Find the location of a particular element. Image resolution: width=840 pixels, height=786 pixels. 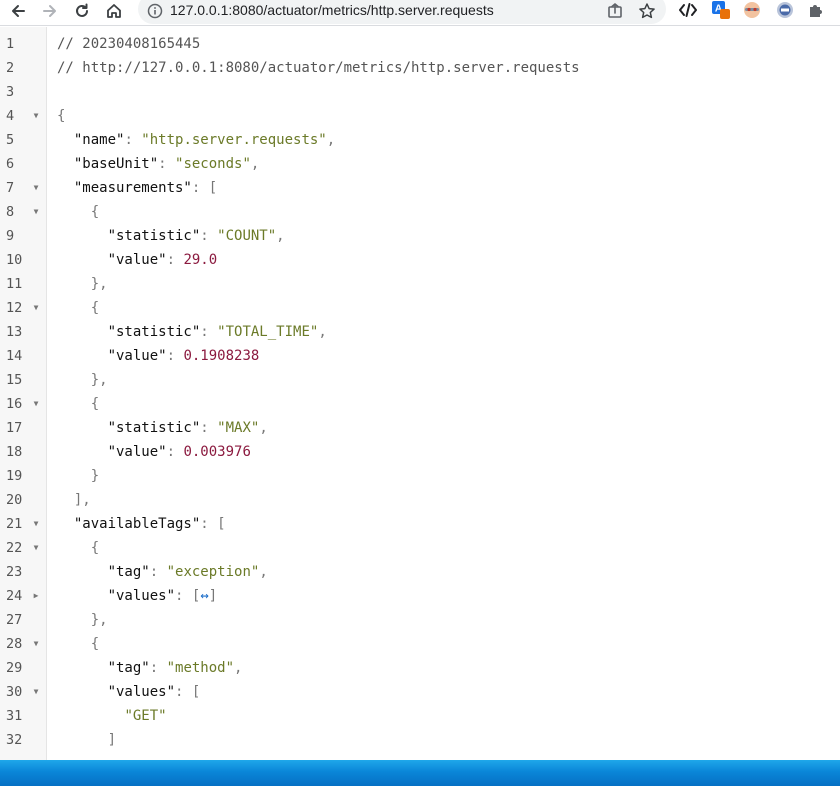

line-number: 31 is located at coordinates (14, 716).